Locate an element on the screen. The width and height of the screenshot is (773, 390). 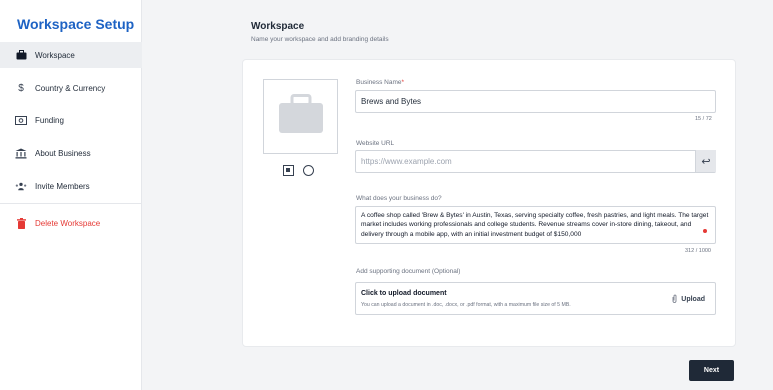
logo-upload-area is located at coordinates (300, 116).